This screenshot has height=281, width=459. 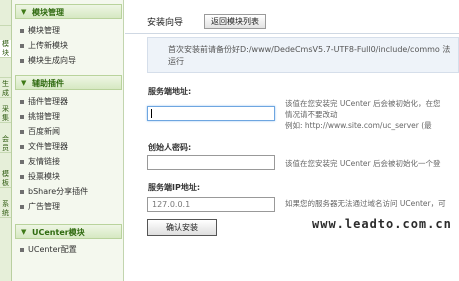 I want to click on sidebar-item-plugin-manager: 插件管理器, so click(x=44, y=102).